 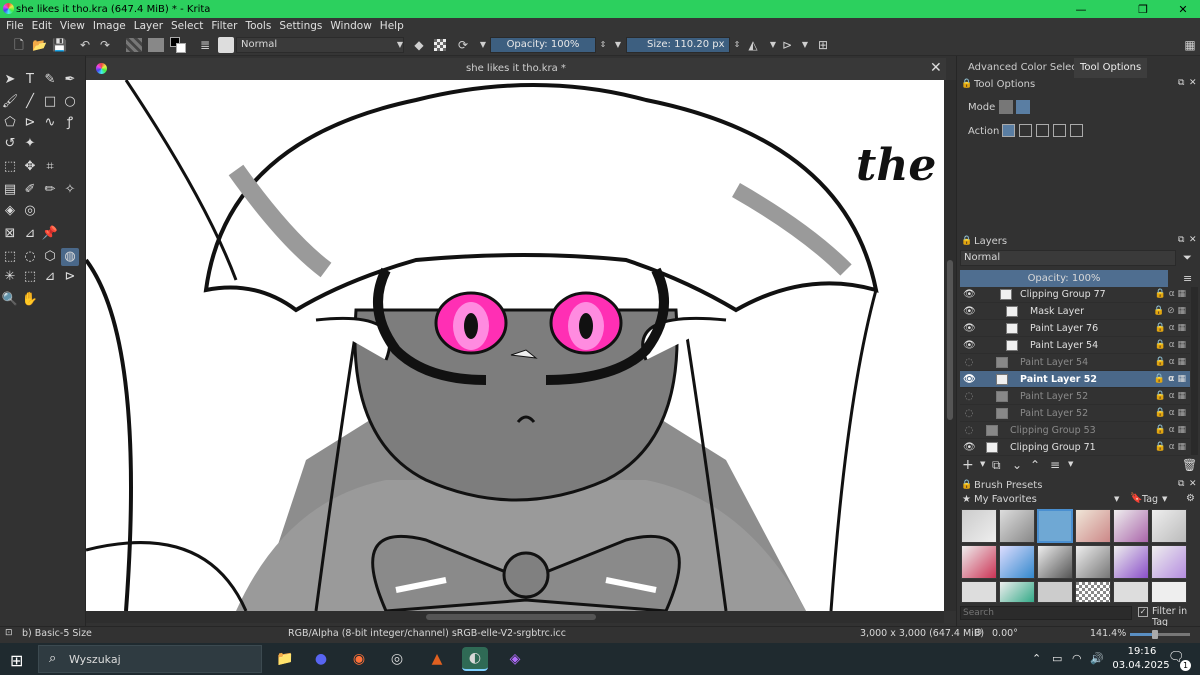 I want to click on move-tool-icon: ✥, so click(x=30, y=167).